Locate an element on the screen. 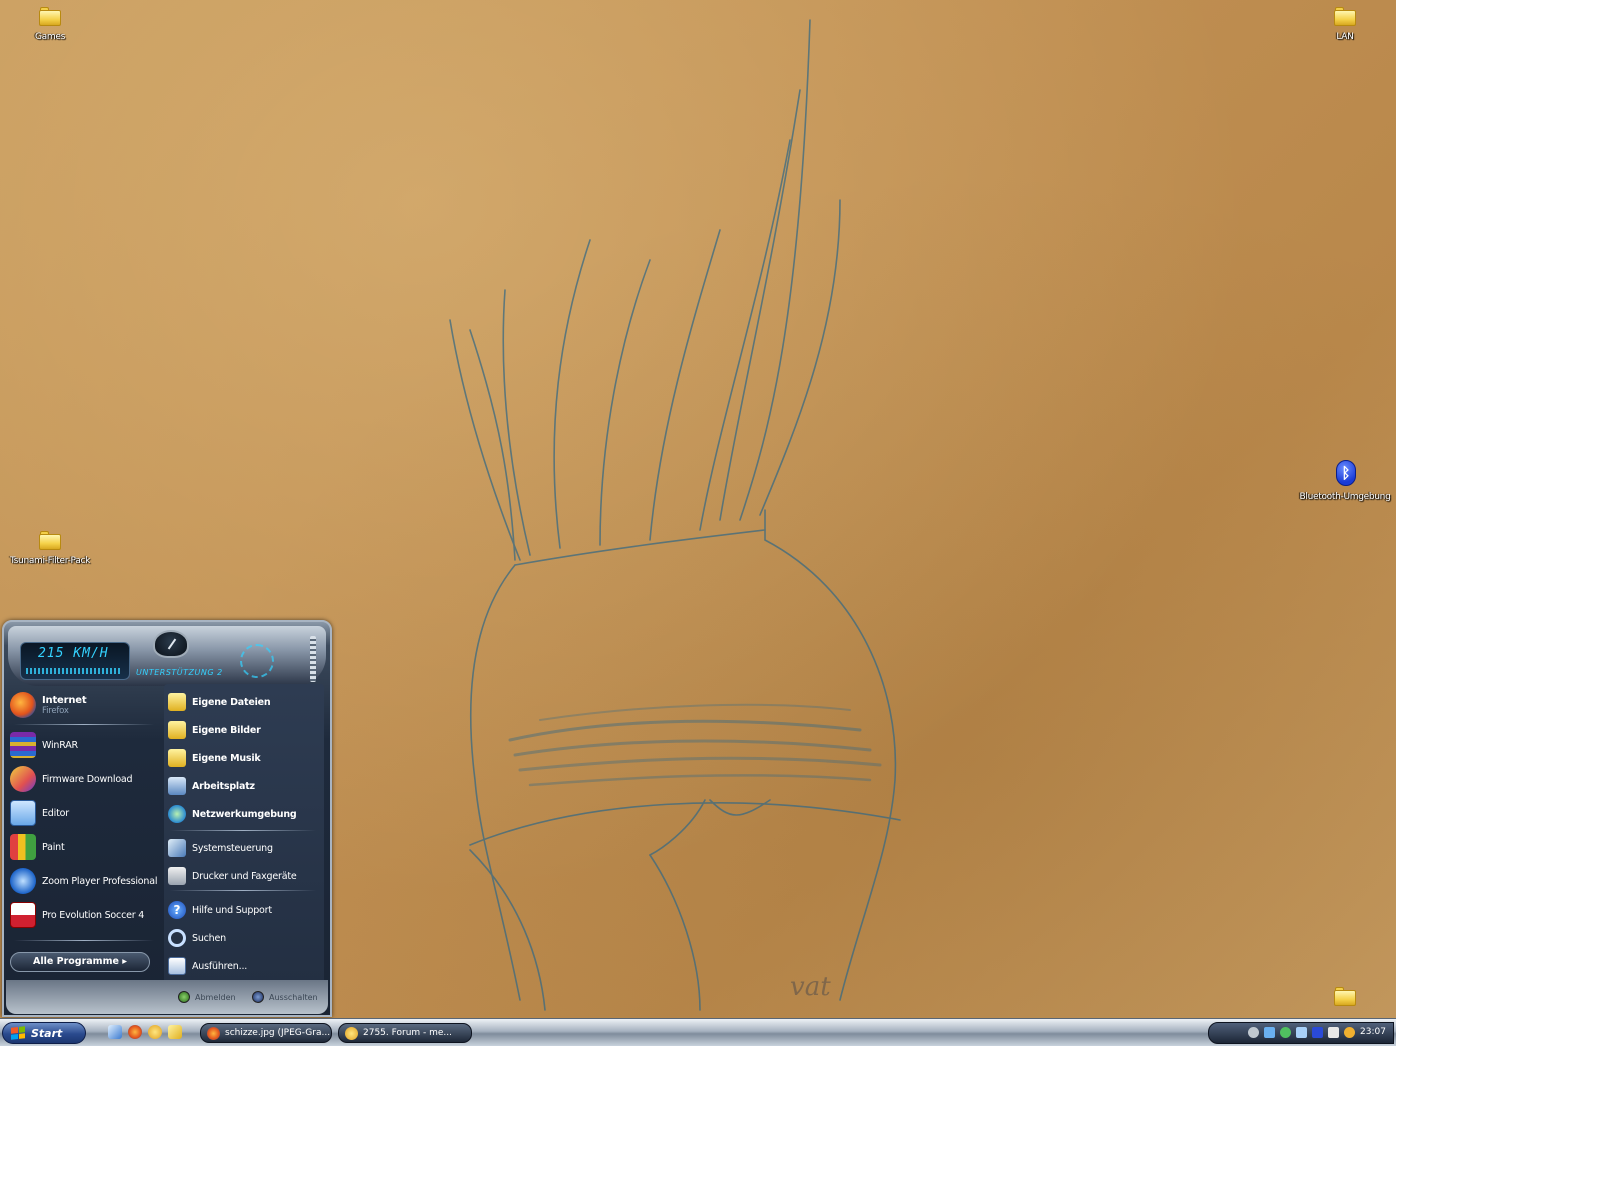  desktop-icon-label: Tsunami-Filter-Pack is located at coordinates (50, 561).